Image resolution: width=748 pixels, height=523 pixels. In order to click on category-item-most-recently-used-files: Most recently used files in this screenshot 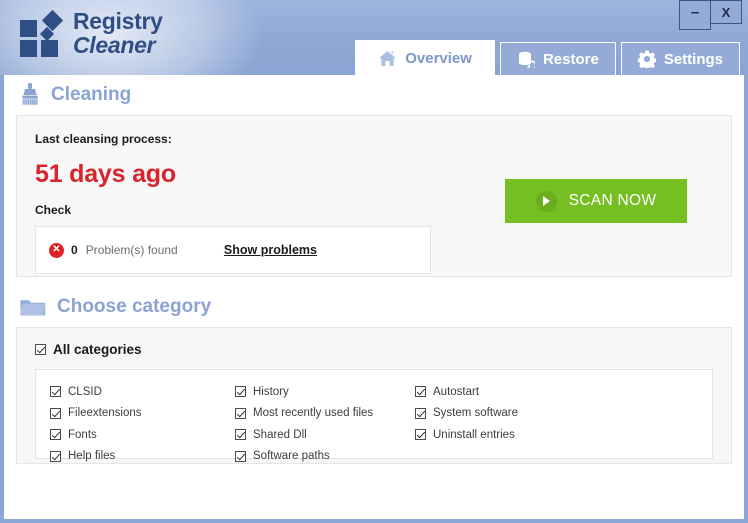, I will do `click(325, 414)`.